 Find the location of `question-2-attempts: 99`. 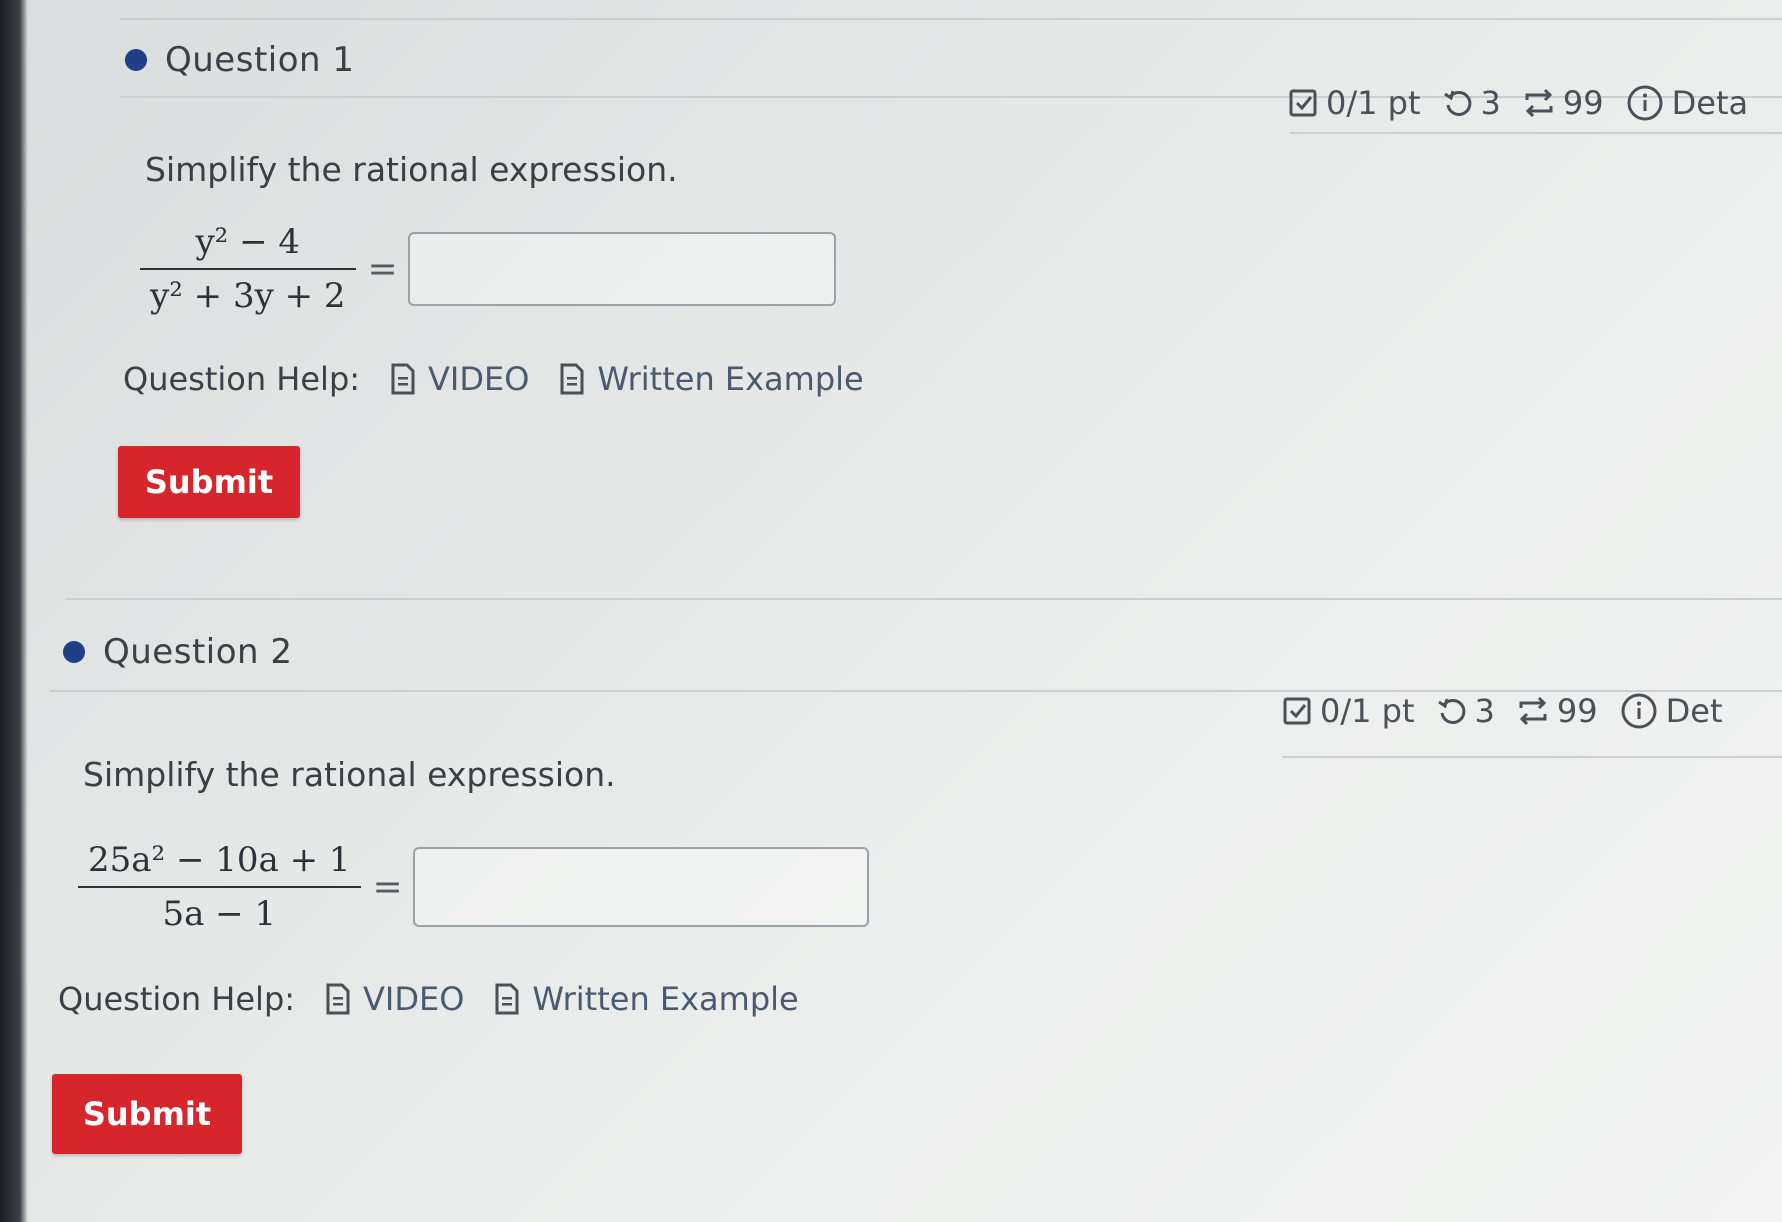

question-2-attempts: 99 is located at coordinates (1557, 711).